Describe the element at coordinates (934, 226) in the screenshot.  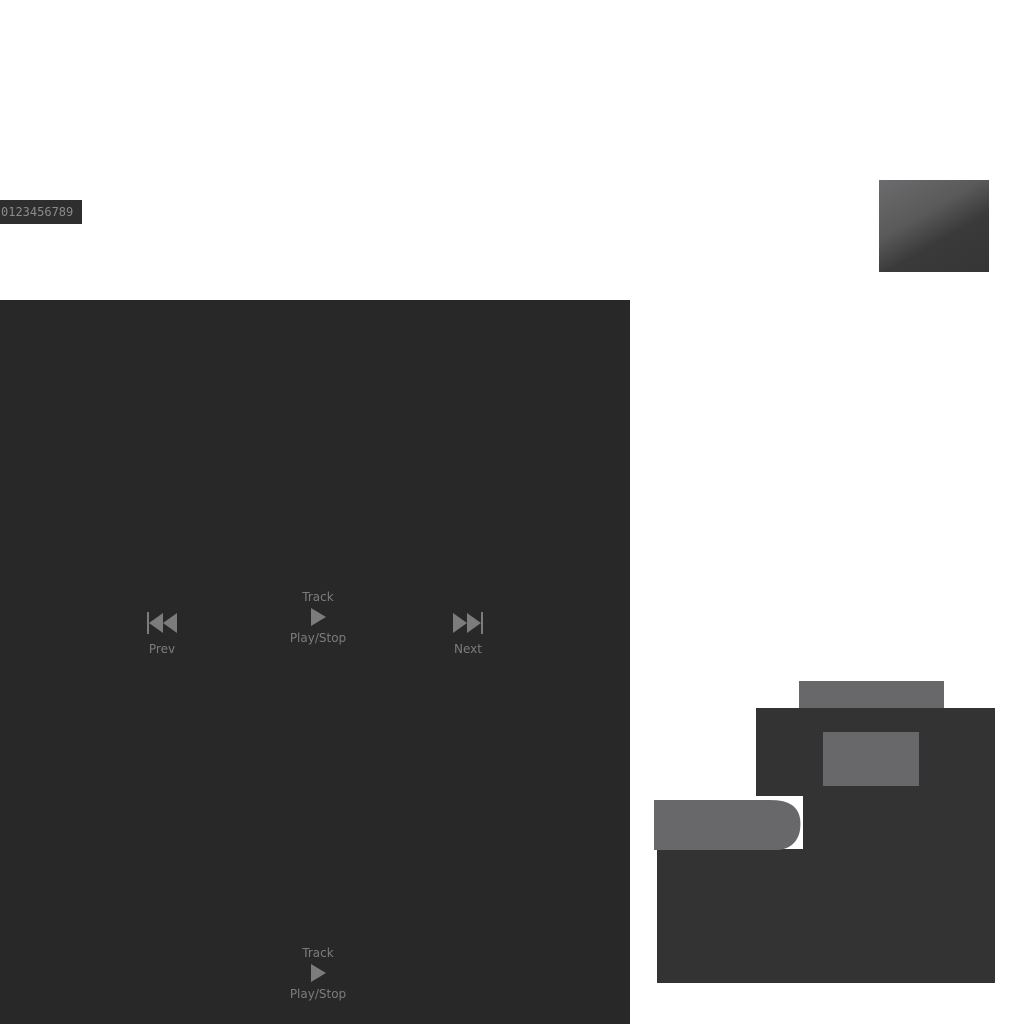
I see `gradient-swatch` at that location.